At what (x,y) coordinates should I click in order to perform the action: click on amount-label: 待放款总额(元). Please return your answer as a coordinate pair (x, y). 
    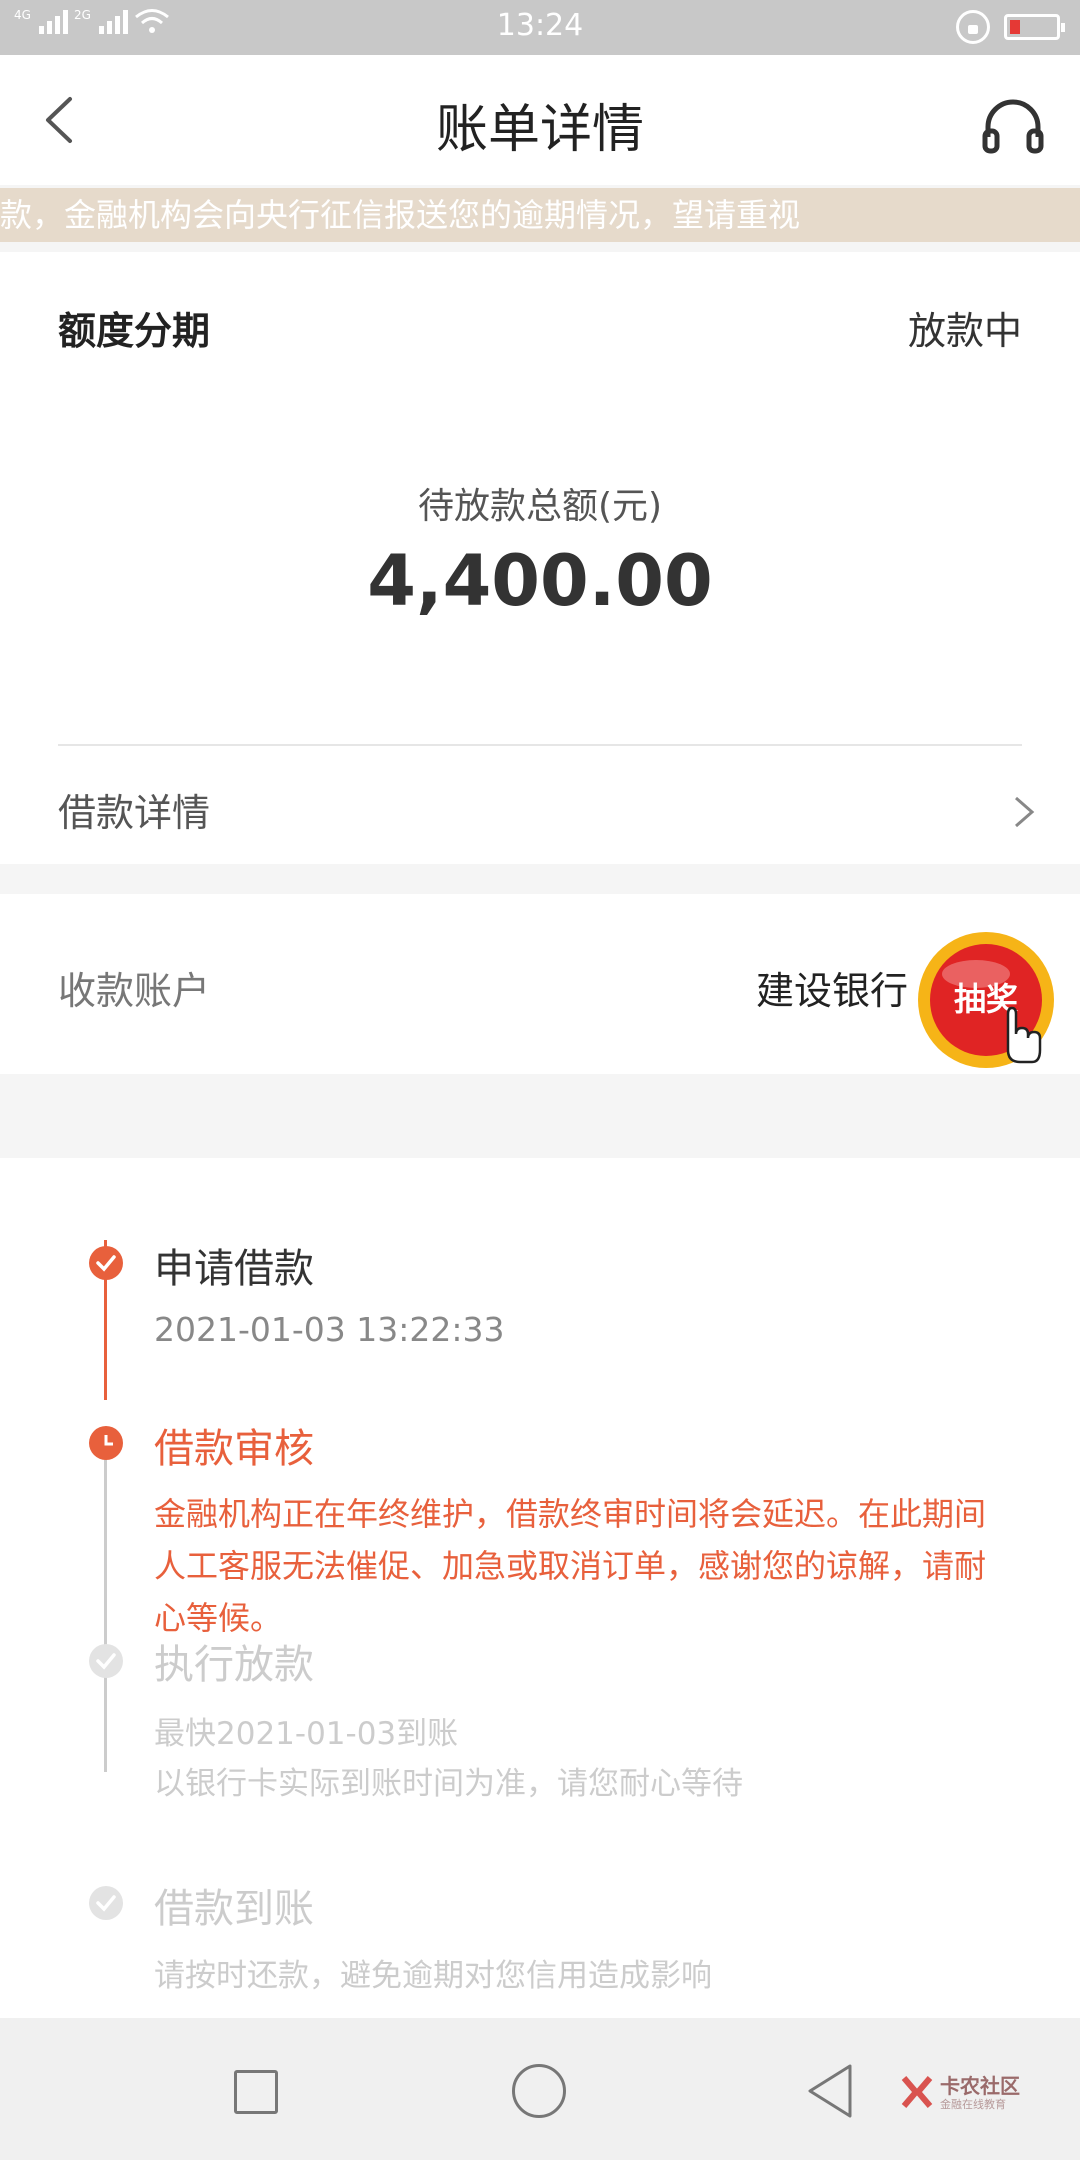
    Looking at the image, I should click on (540, 506).